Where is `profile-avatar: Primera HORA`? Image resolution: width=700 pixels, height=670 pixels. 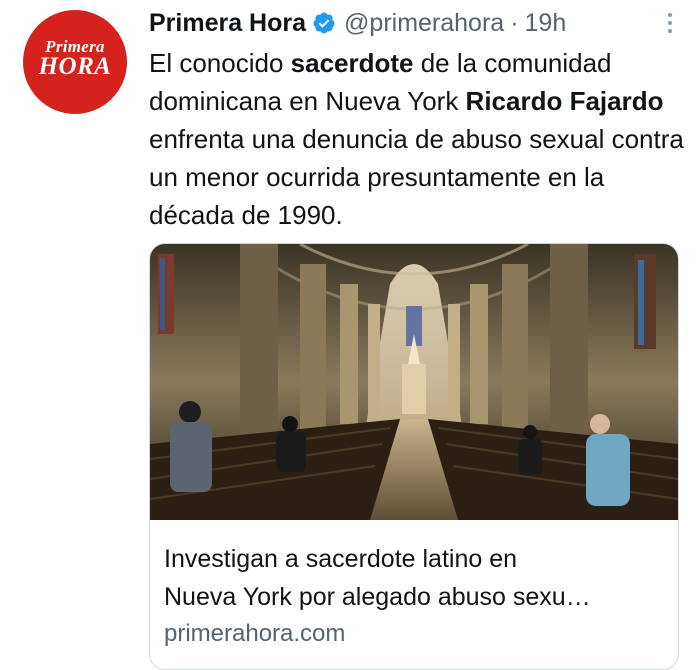 profile-avatar: Primera HORA is located at coordinates (75, 62).